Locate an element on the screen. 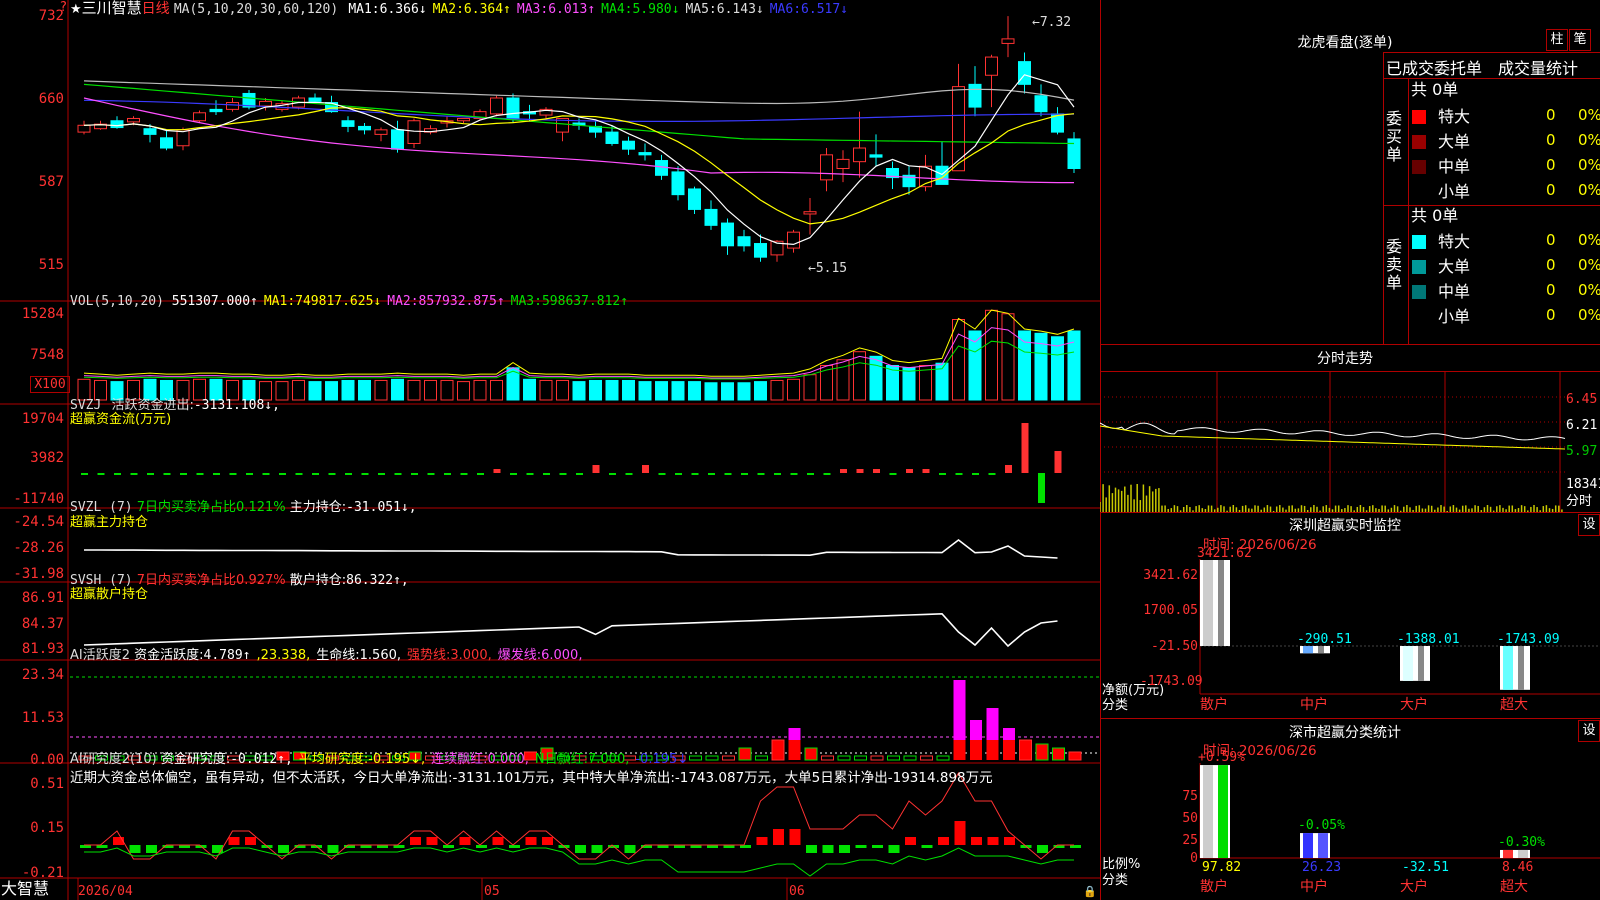 This screenshot has height=900, width=1600. svzj-y-tick-1: 19704 is located at coordinates (42, 419).